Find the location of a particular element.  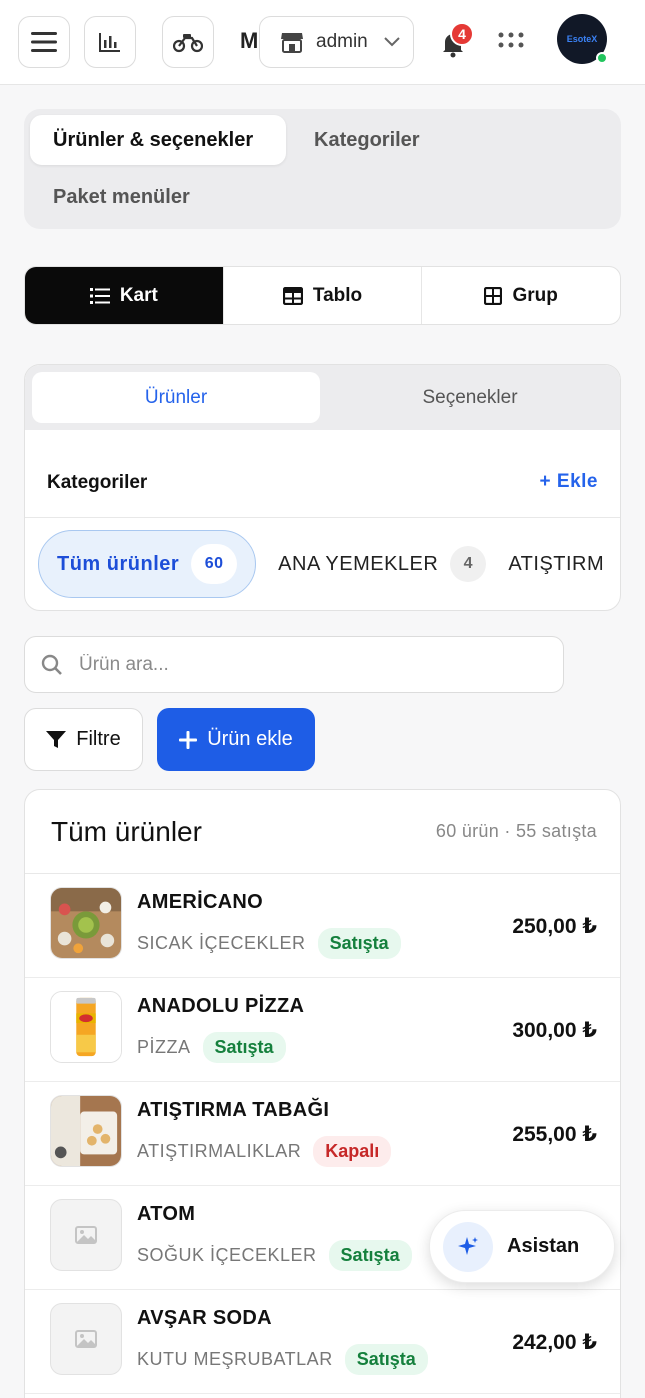

product-row: ANADOLU PİZZA PİZZA Satışta 300,00 ₺ is located at coordinates (322, 1030).